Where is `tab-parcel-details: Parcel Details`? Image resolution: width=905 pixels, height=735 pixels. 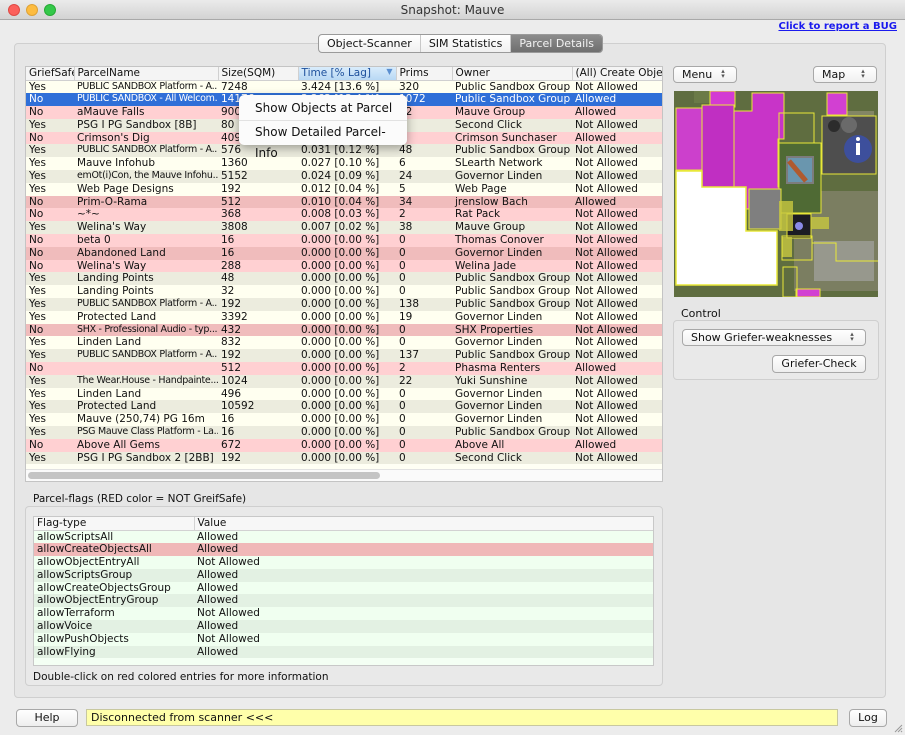
tab-parcel-details: Parcel Details is located at coordinates (556, 43).